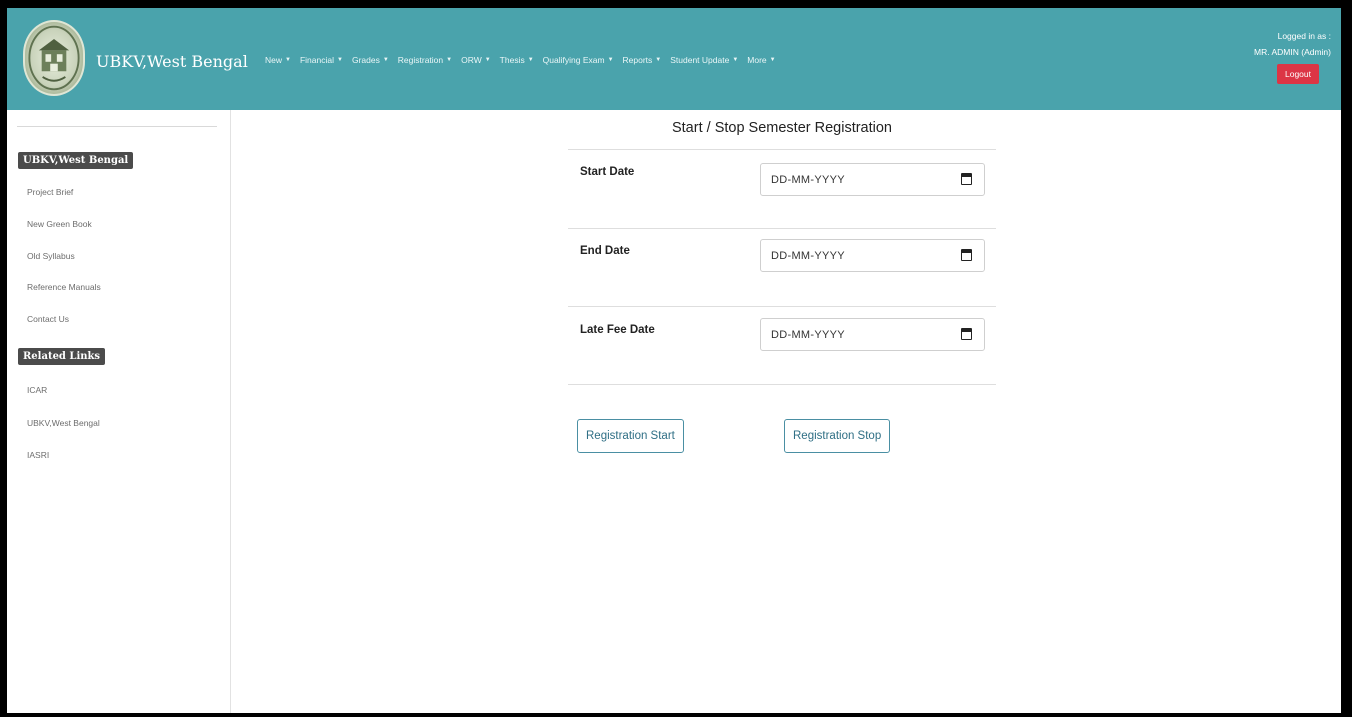 The image size is (1352, 717). Describe the element at coordinates (512, 60) in the screenshot. I see `nav-label: Thesis` at that location.